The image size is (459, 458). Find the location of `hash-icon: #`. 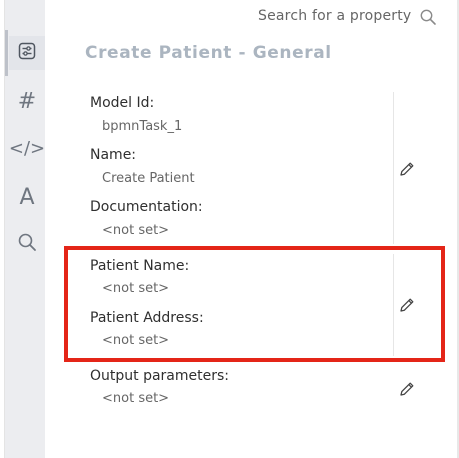

hash-icon: # is located at coordinates (27, 101).